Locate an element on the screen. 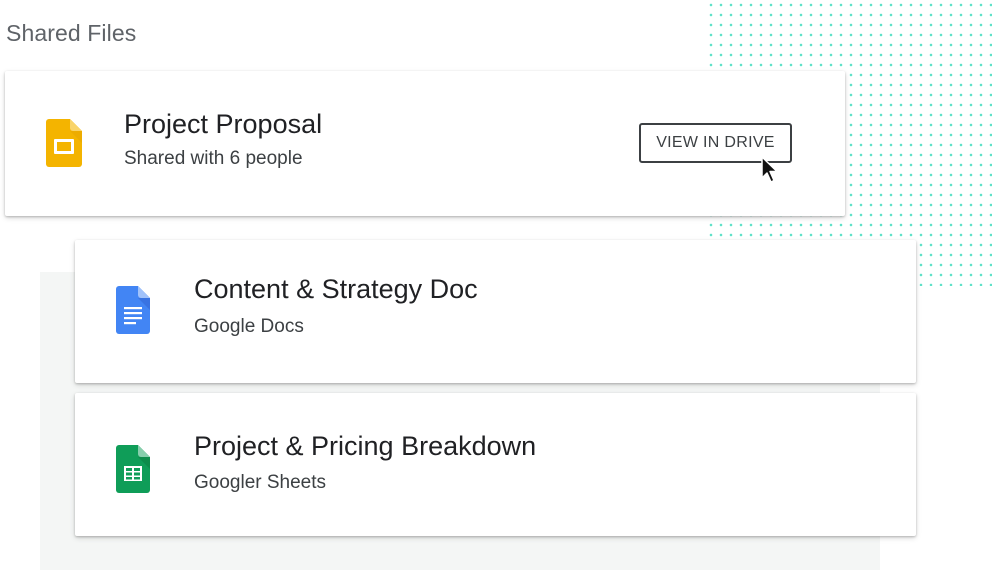 This screenshot has width=992, height=570. google-docs-icon is located at coordinates (133, 312).